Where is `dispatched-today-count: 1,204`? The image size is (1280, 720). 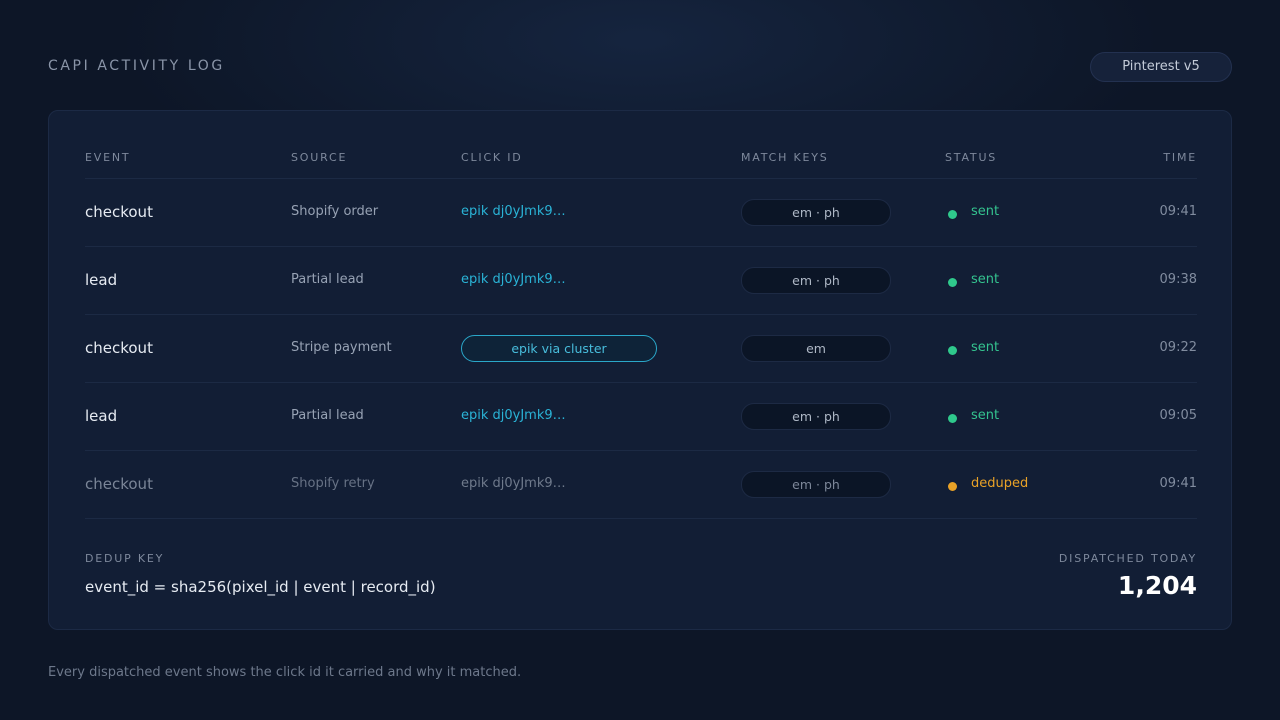 dispatched-today-count: 1,204 is located at coordinates (1157, 585).